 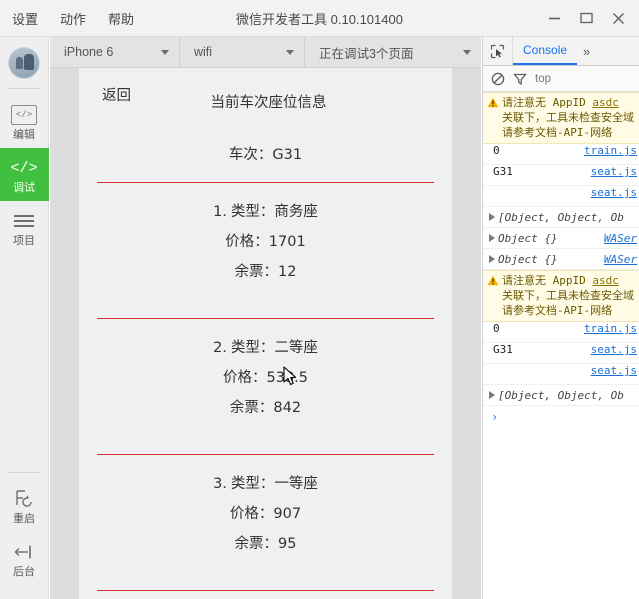 I want to click on sidebar-item-debug-label: 调试, so click(x=24, y=188).